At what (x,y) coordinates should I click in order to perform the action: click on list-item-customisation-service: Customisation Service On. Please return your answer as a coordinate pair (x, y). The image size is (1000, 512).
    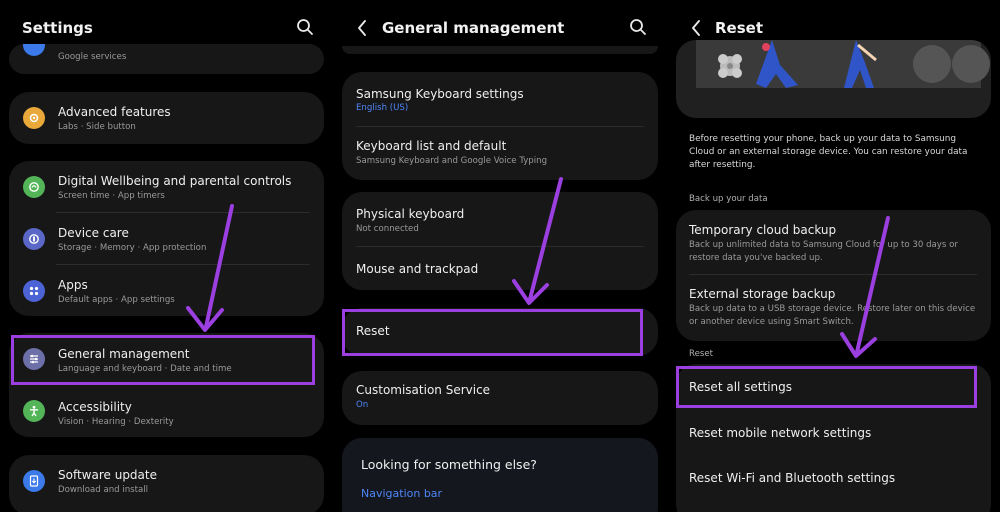
    Looking at the image, I should click on (500, 398).